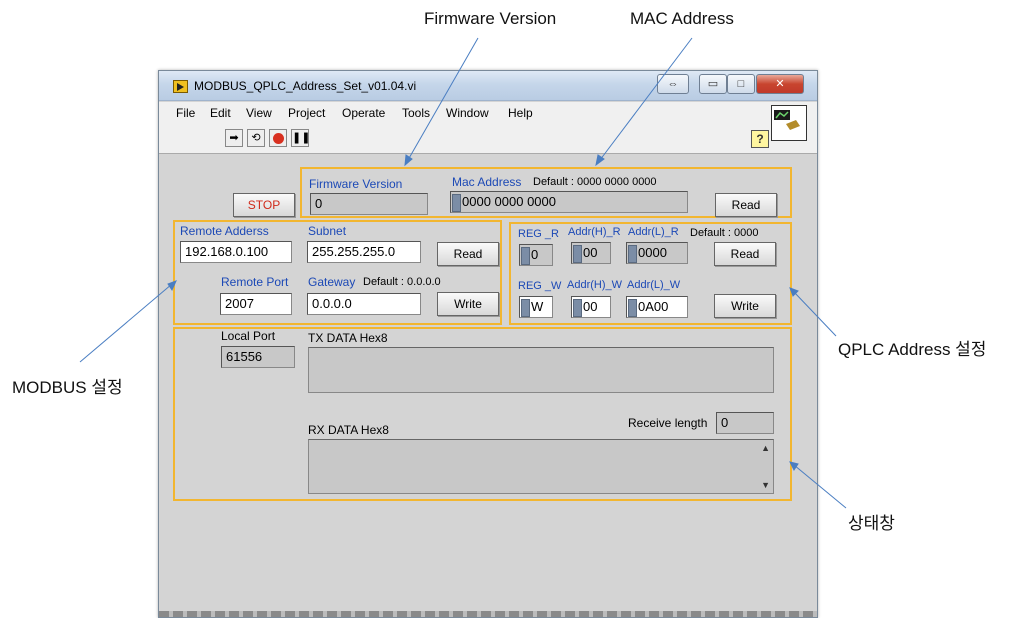  Describe the element at coordinates (278, 138) in the screenshot. I see `abort-icon` at that location.